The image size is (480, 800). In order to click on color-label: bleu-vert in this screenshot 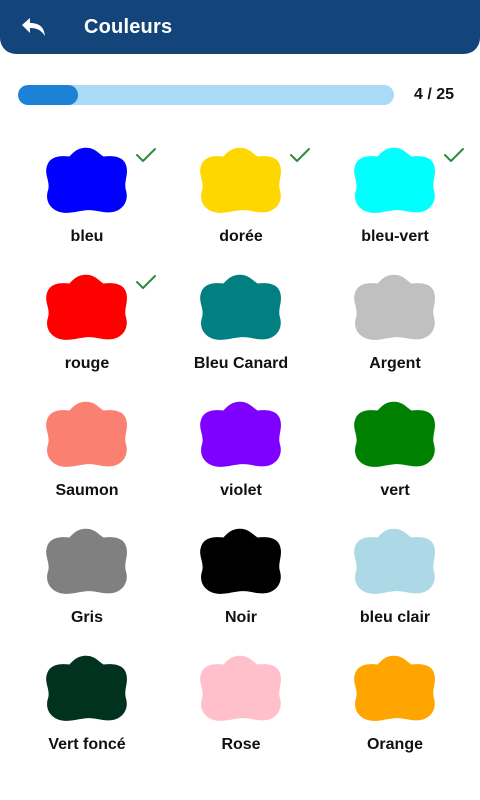, I will do `click(395, 236)`.